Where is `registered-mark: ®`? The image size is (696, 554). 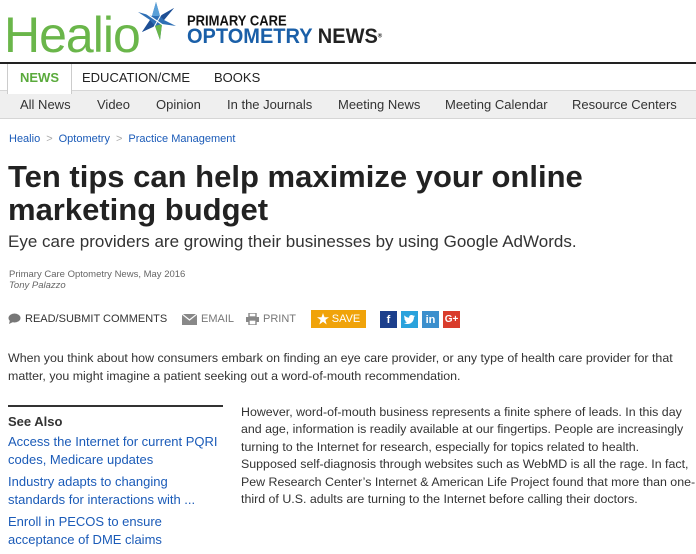 registered-mark: ® is located at coordinates (380, 36).